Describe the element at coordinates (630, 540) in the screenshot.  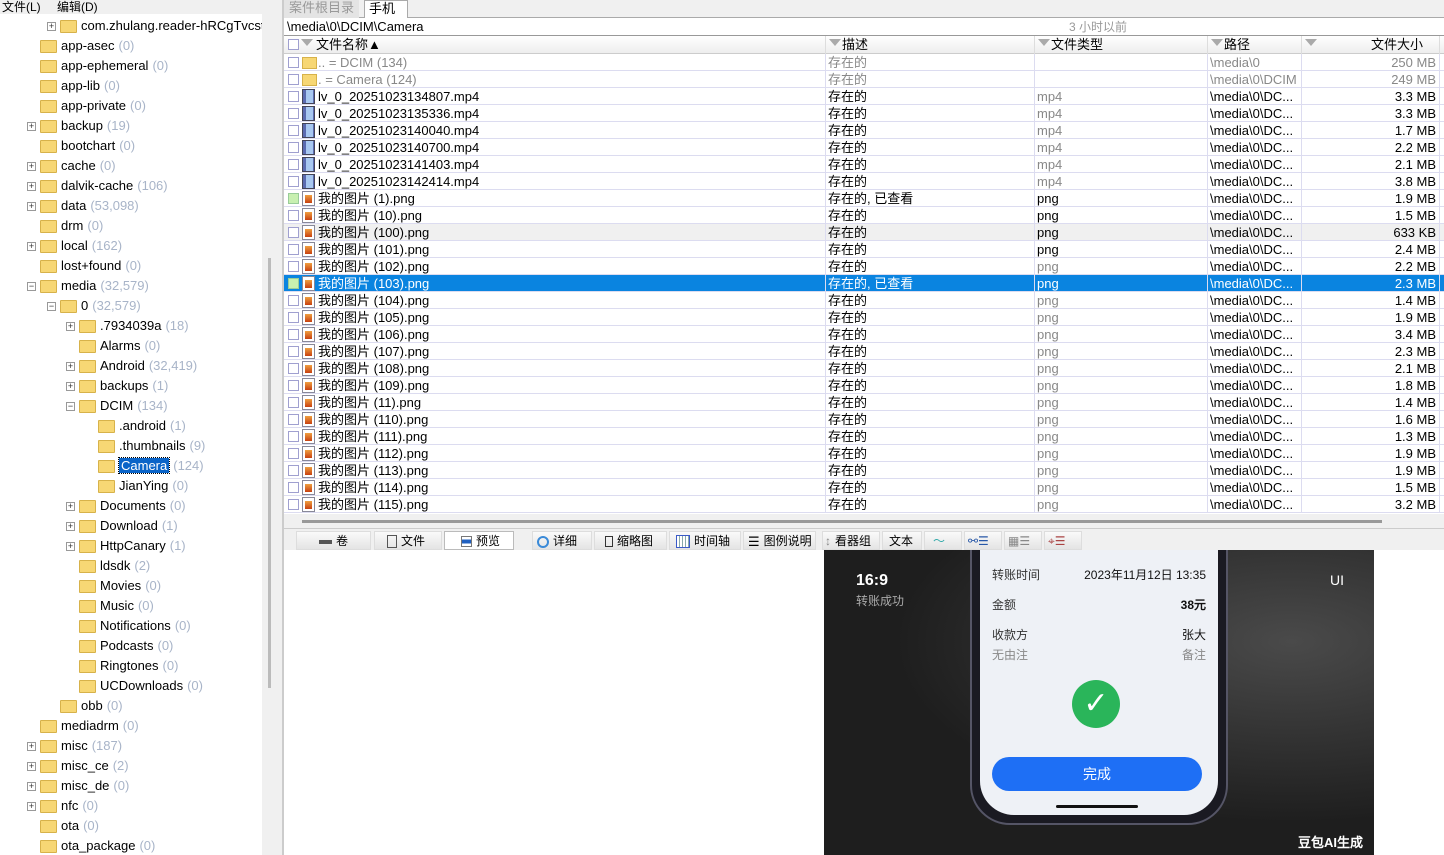
I see `thumbnails-button: 缩略图` at that location.